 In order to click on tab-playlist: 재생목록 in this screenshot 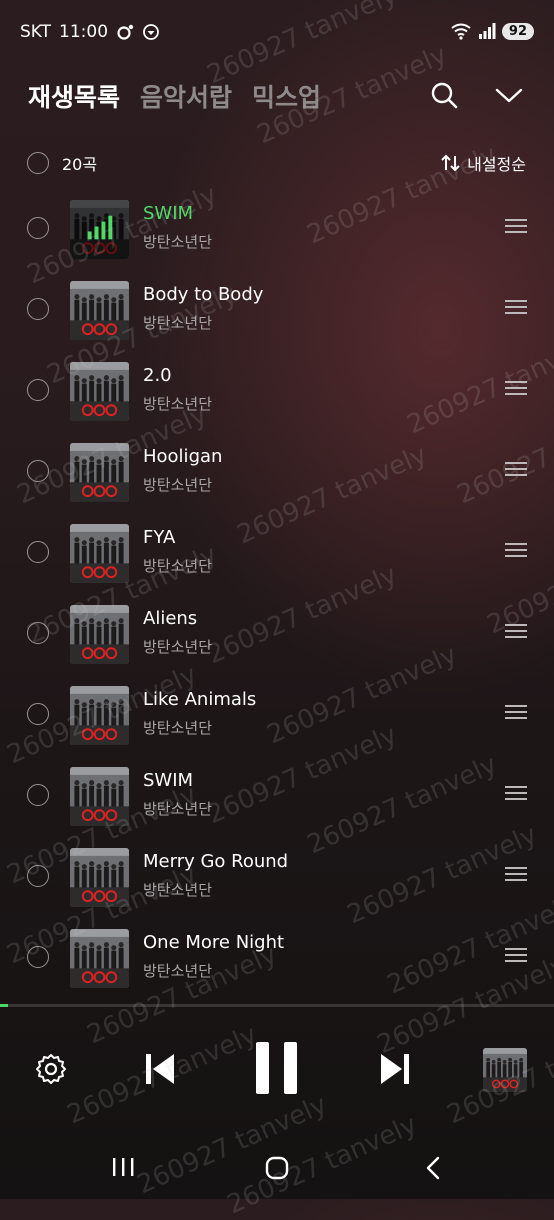, I will do `click(74, 96)`.